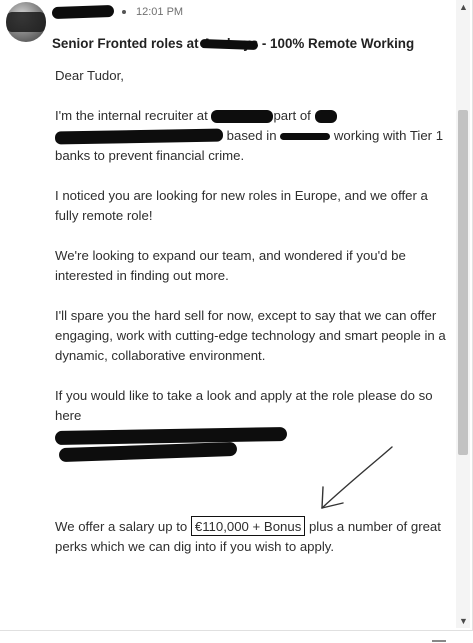 The image size is (473, 643). I want to click on sender-avatar, so click(26, 22).